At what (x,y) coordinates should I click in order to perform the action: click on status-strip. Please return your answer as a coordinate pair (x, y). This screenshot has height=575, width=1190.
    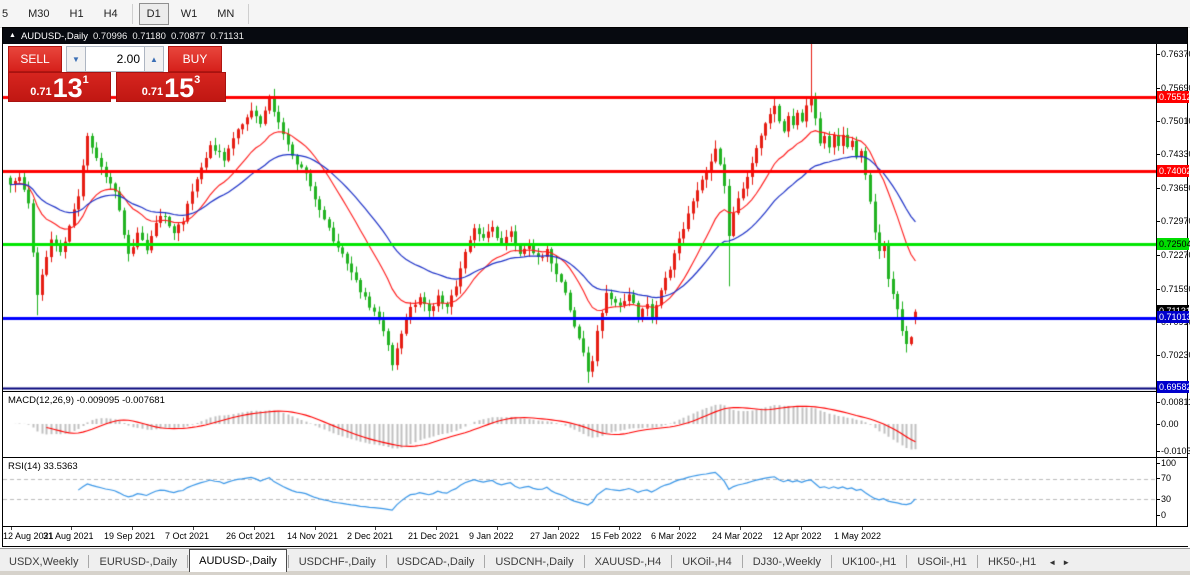
    Looking at the image, I should click on (595, 573).